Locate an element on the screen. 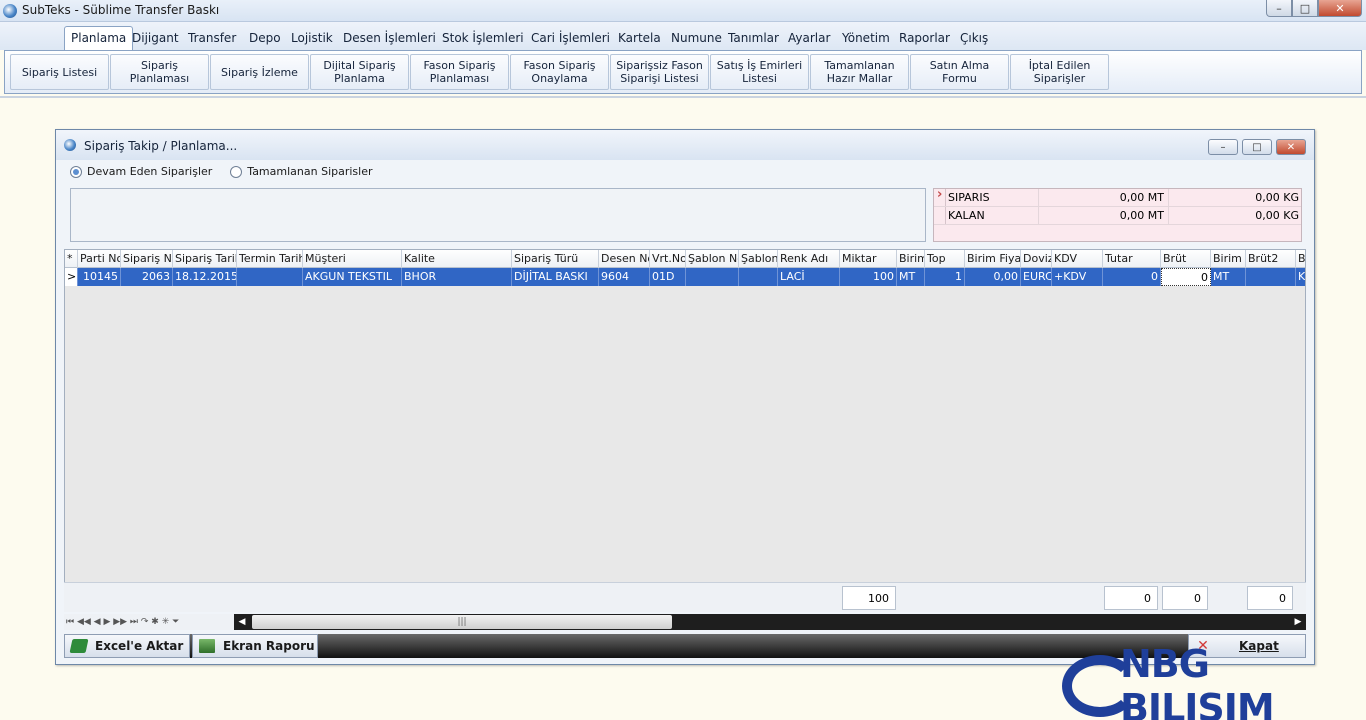 The width and height of the screenshot is (1366, 720). record-navigator-buttons: ⏮ ◀◀ ◀ ▶ ▶▶ ⏭ ↷ ✱ ✳ ⏷ is located at coordinates (149, 622).